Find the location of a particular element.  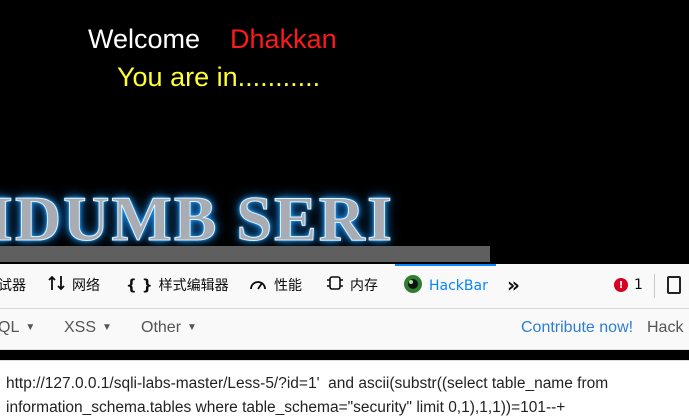

braces-icon: { } is located at coordinates (139, 285).